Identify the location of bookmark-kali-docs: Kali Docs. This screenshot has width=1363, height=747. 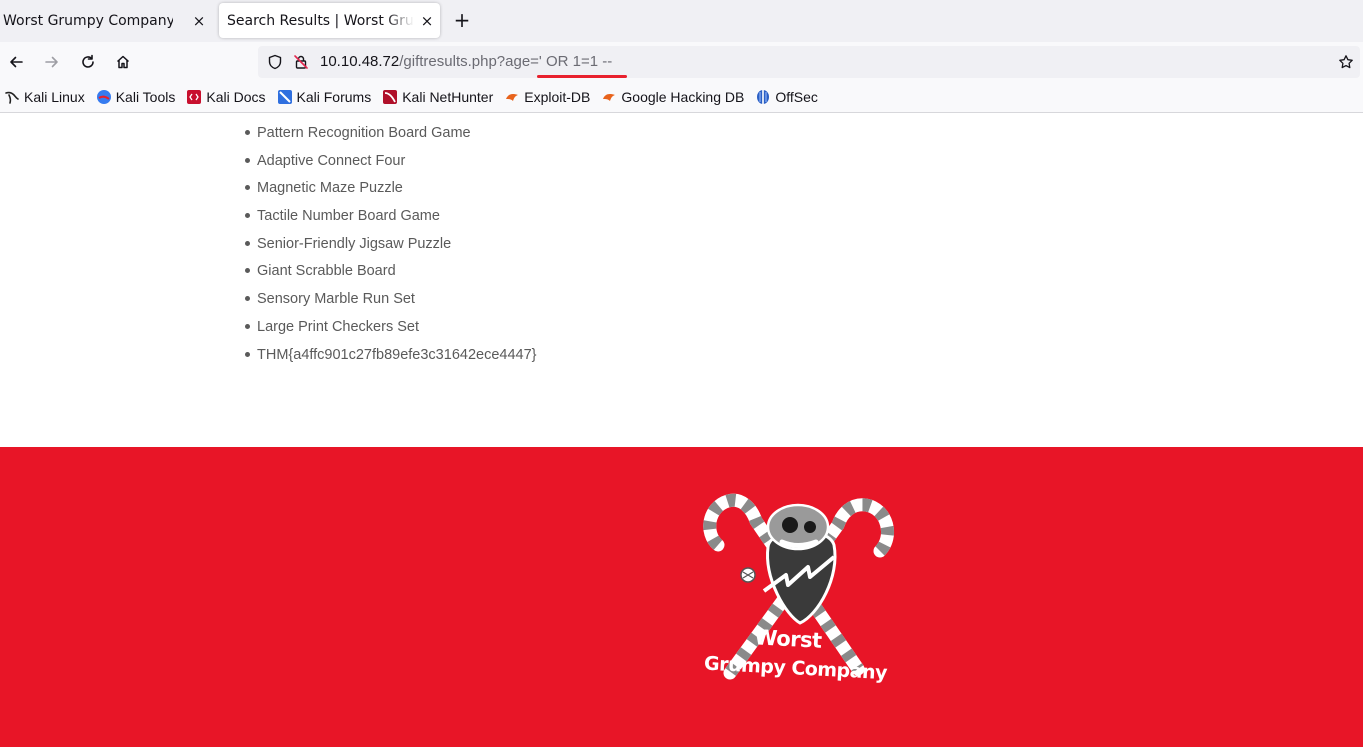
(226, 97).